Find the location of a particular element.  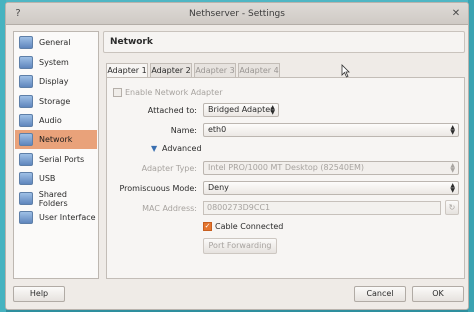

close-icon: ✕ is located at coordinates (456, 14).